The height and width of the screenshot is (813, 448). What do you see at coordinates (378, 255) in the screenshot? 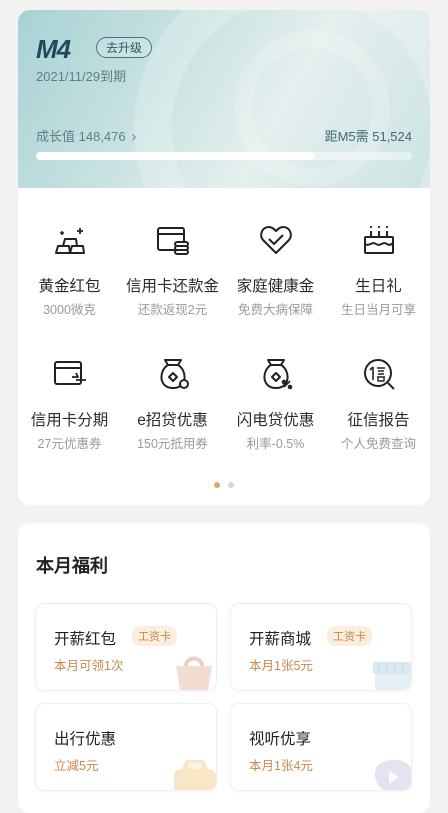
I see `feature-birthday-gift: 生日礼 生日当月可享` at bounding box center [378, 255].